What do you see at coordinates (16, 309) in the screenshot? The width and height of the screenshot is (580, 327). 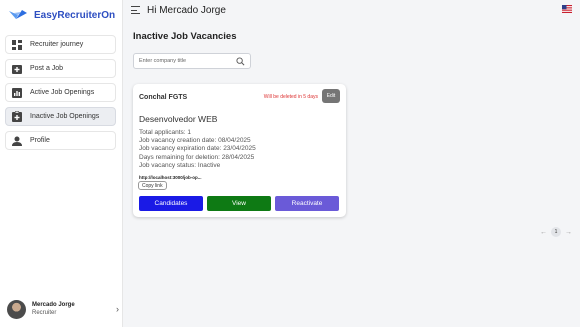 I see `avatar` at bounding box center [16, 309].